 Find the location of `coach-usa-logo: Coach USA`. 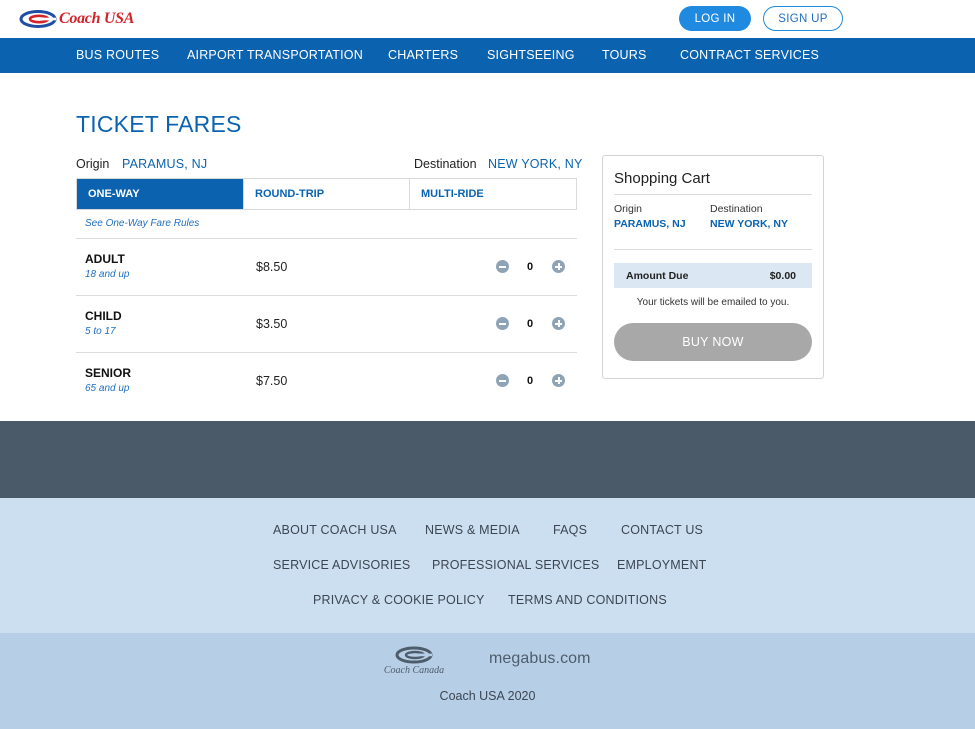

coach-usa-logo: Coach USA is located at coordinates (76, 19).